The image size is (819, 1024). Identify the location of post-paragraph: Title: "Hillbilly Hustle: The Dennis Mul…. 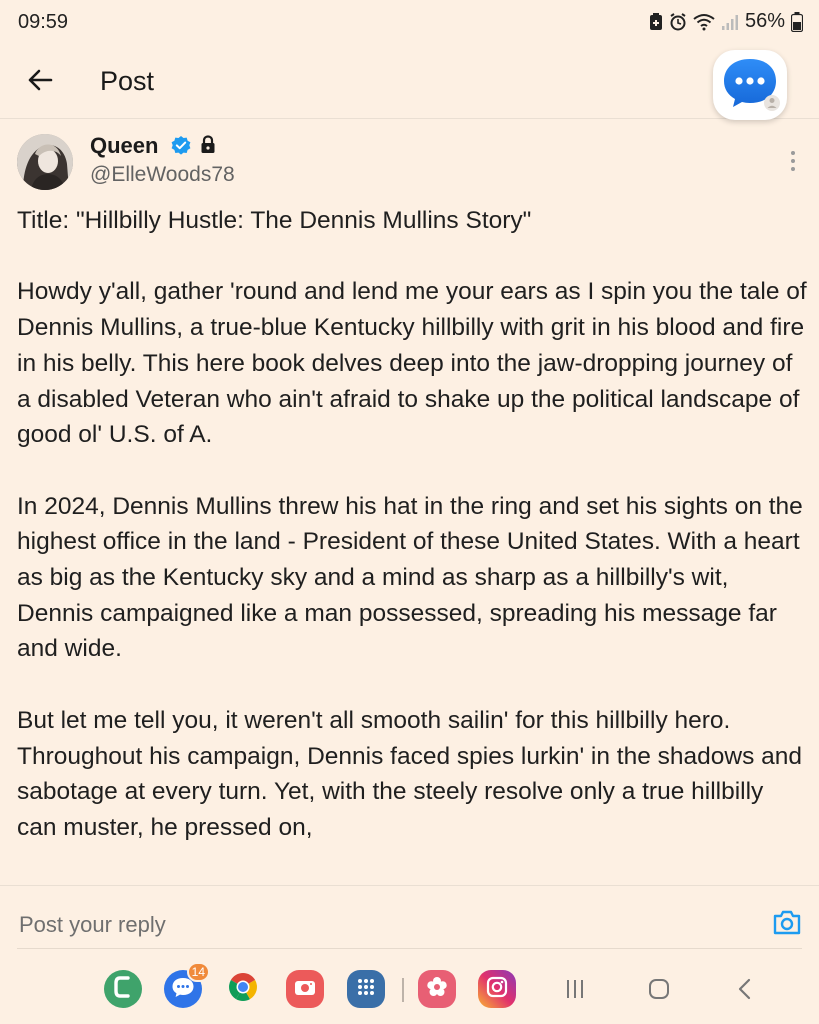
(274, 220).